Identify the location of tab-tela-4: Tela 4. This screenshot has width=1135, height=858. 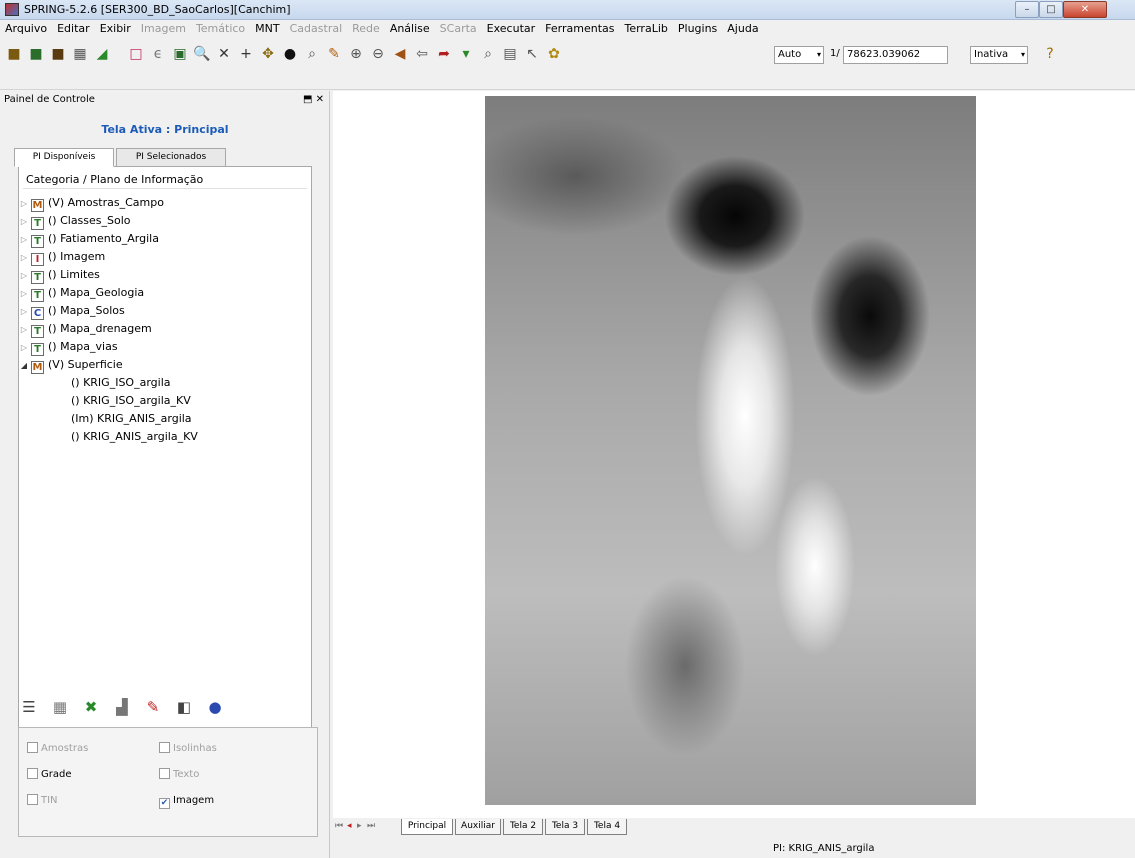
(607, 827).